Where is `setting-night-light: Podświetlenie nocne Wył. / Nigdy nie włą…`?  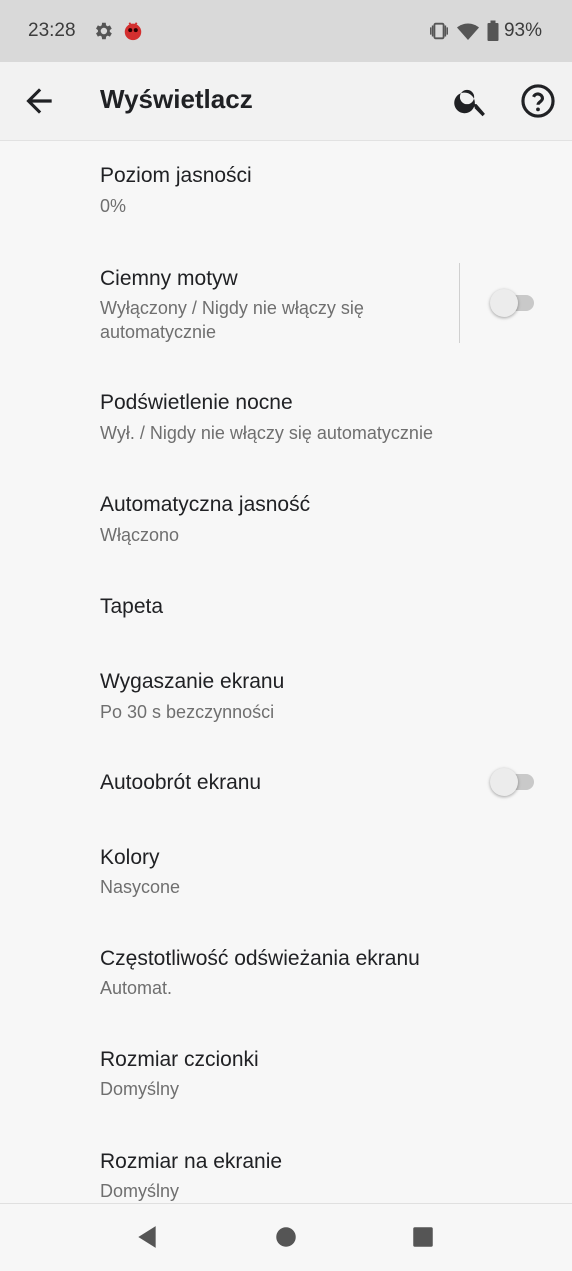
setting-night-light: Podświetlenie nocne Wył. / Nigdy nie włą… is located at coordinates (286, 418).